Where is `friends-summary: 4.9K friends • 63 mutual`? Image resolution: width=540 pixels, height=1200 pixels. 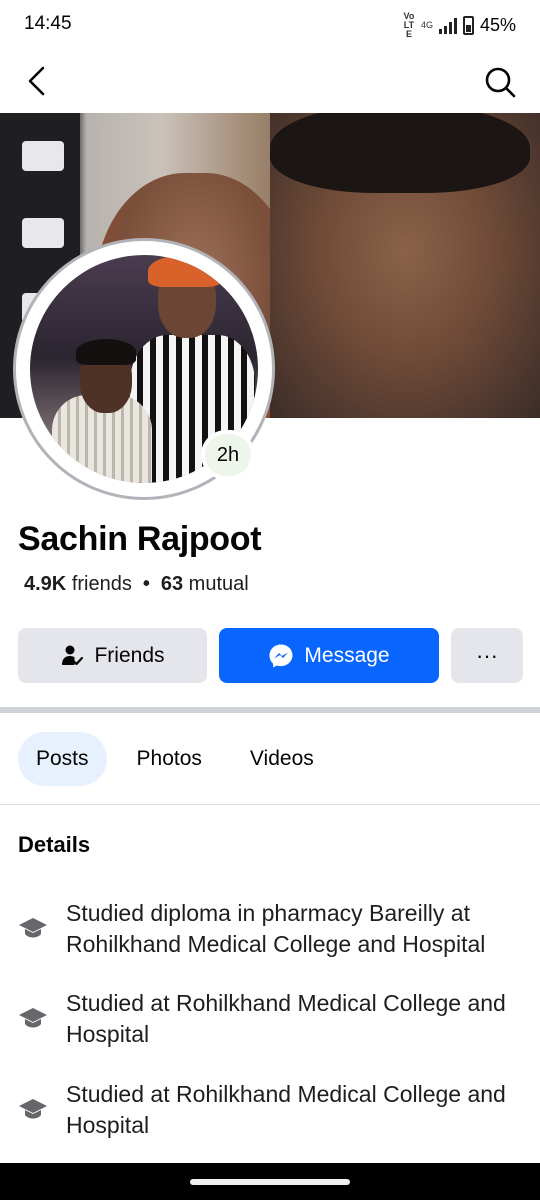
friends-summary: 4.9K friends • 63 mutual is located at coordinates (136, 584).